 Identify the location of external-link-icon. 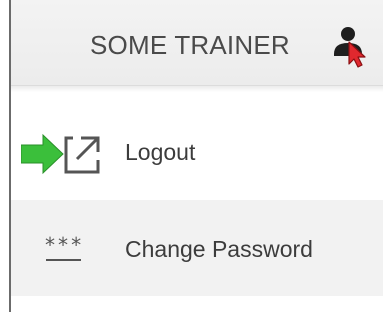
(82, 155).